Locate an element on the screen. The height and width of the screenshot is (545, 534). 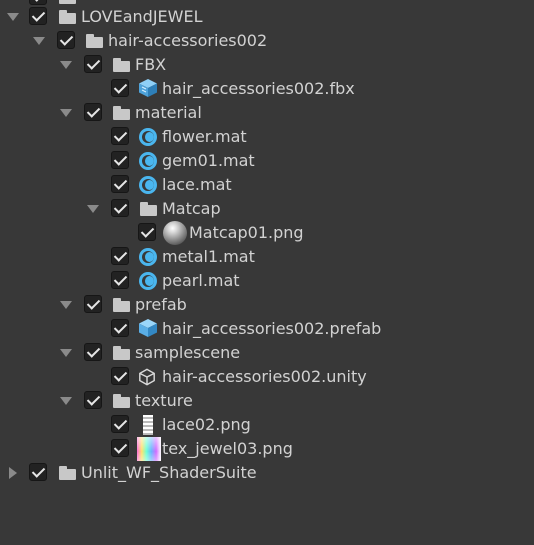
tree-row-tex-jewel03-png: tex_jewel03.png is located at coordinates (267, 449).